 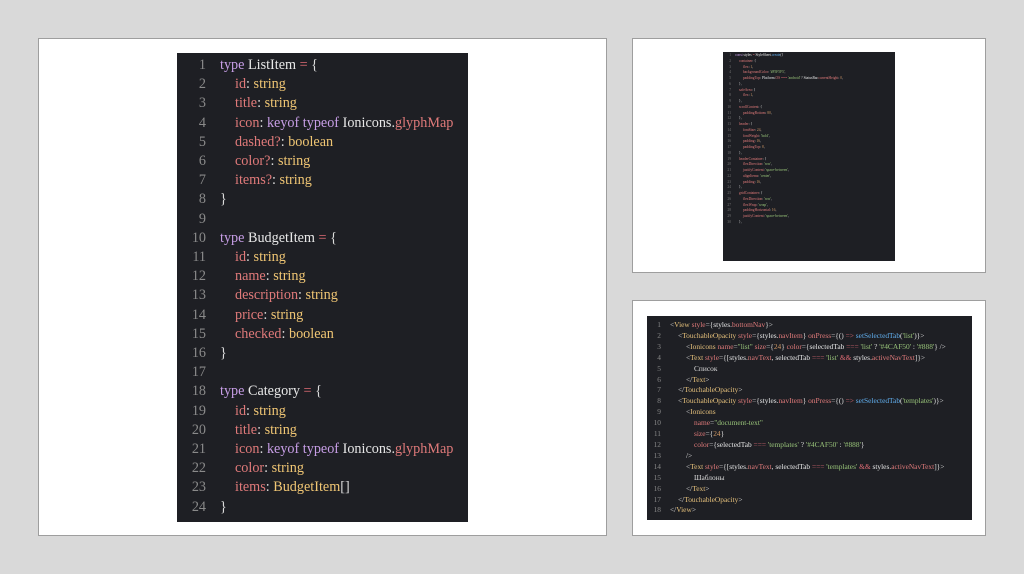 I want to click on line-number: 16, so click(x=657, y=488).